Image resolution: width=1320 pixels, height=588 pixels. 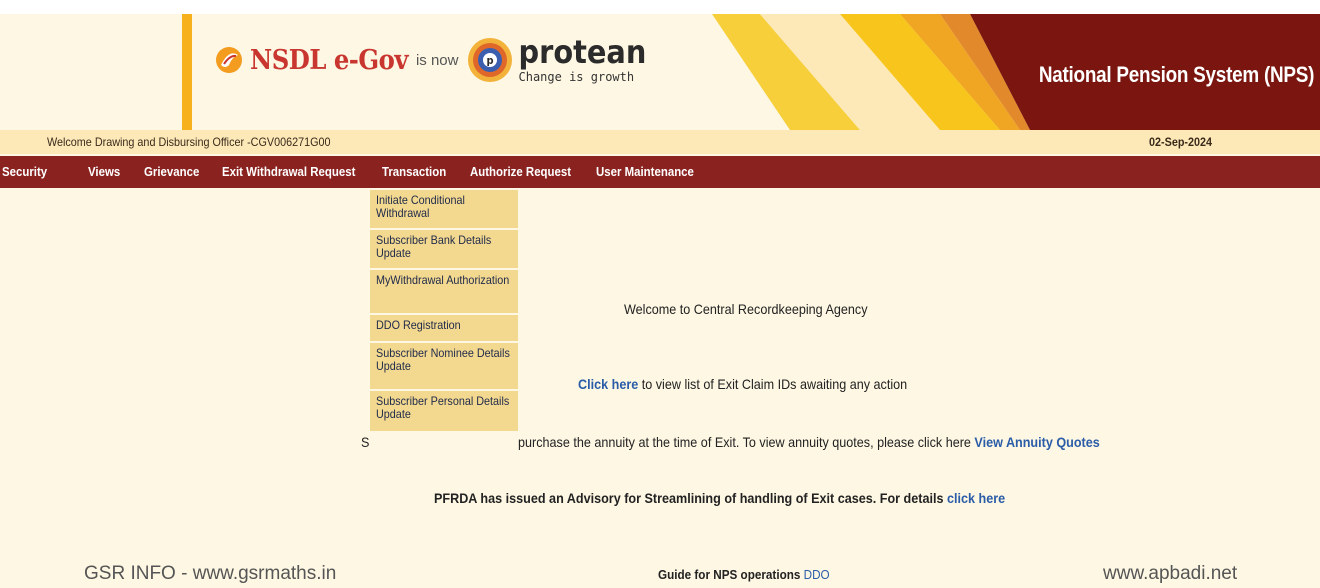 I want to click on dropdown-item-subscriber-bank-details-update: Subscriber Bank Details Update, so click(x=444, y=250).